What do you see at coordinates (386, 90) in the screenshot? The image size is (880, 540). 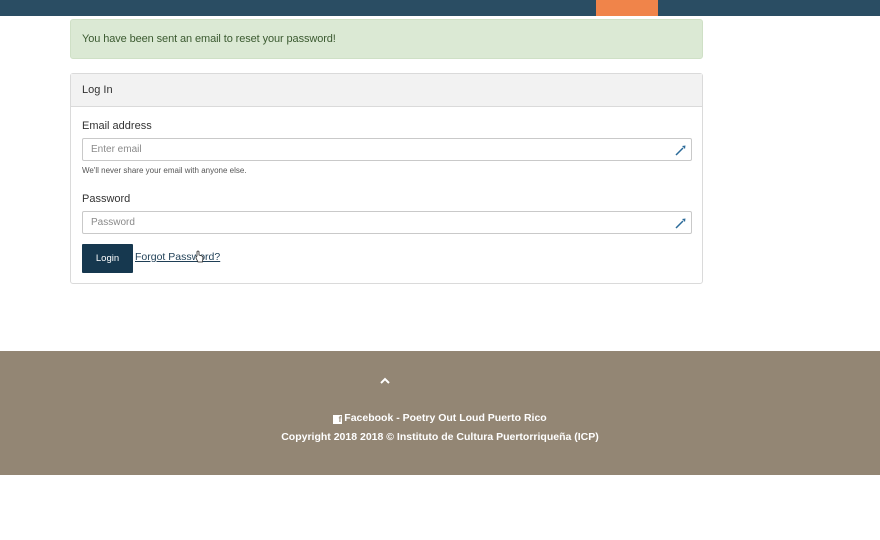 I see `card-header: Log In` at bounding box center [386, 90].